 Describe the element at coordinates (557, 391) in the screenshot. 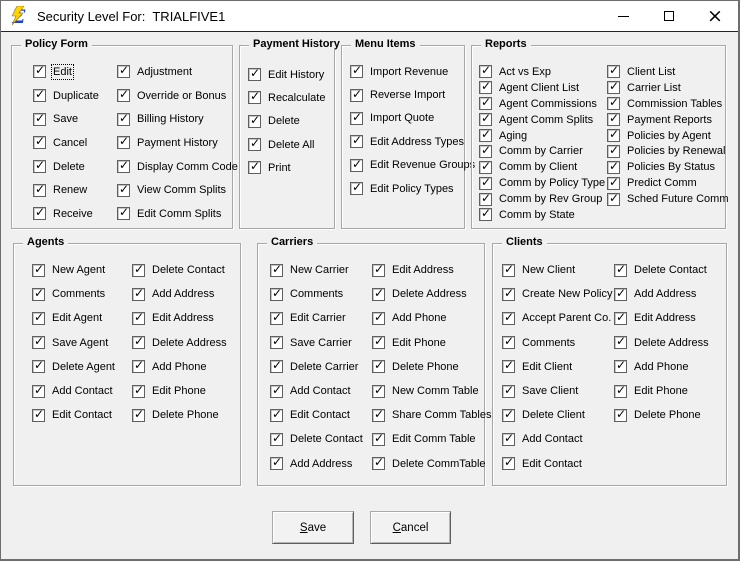

I see `checkbox-item: ✓ Save Client` at that location.